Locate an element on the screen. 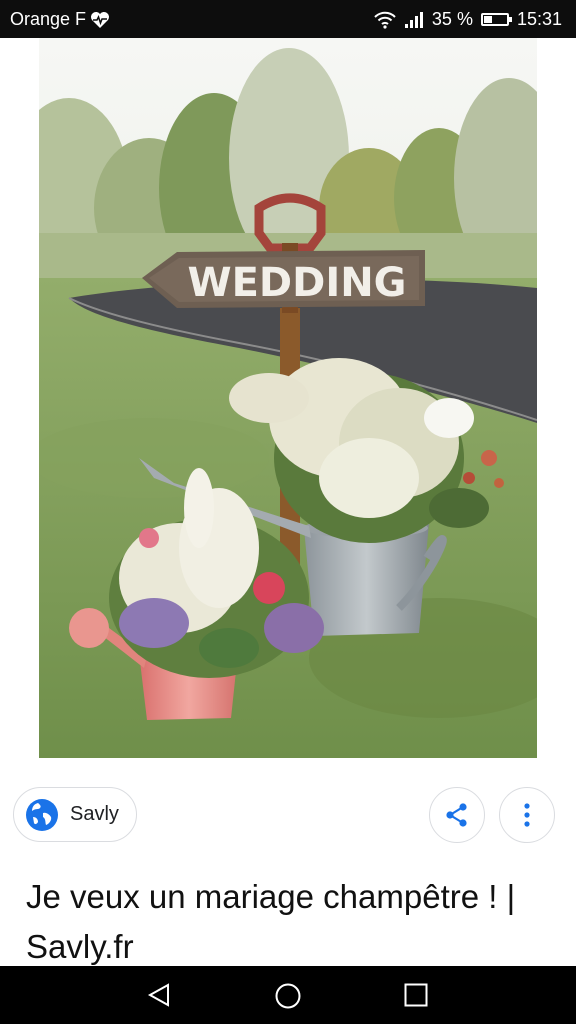 The image size is (576, 1024). status-right: 35 % 15:31 is located at coordinates (468, 19).